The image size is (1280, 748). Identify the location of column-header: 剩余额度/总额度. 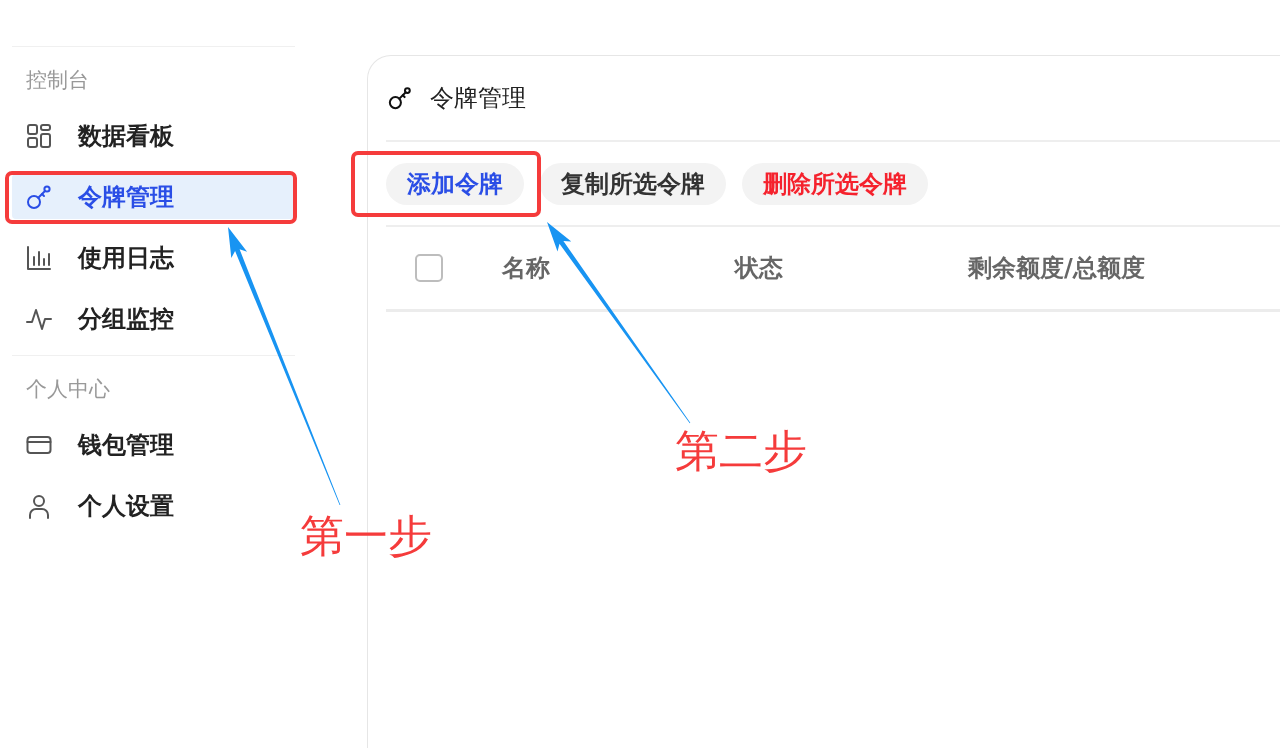
(1056, 268).